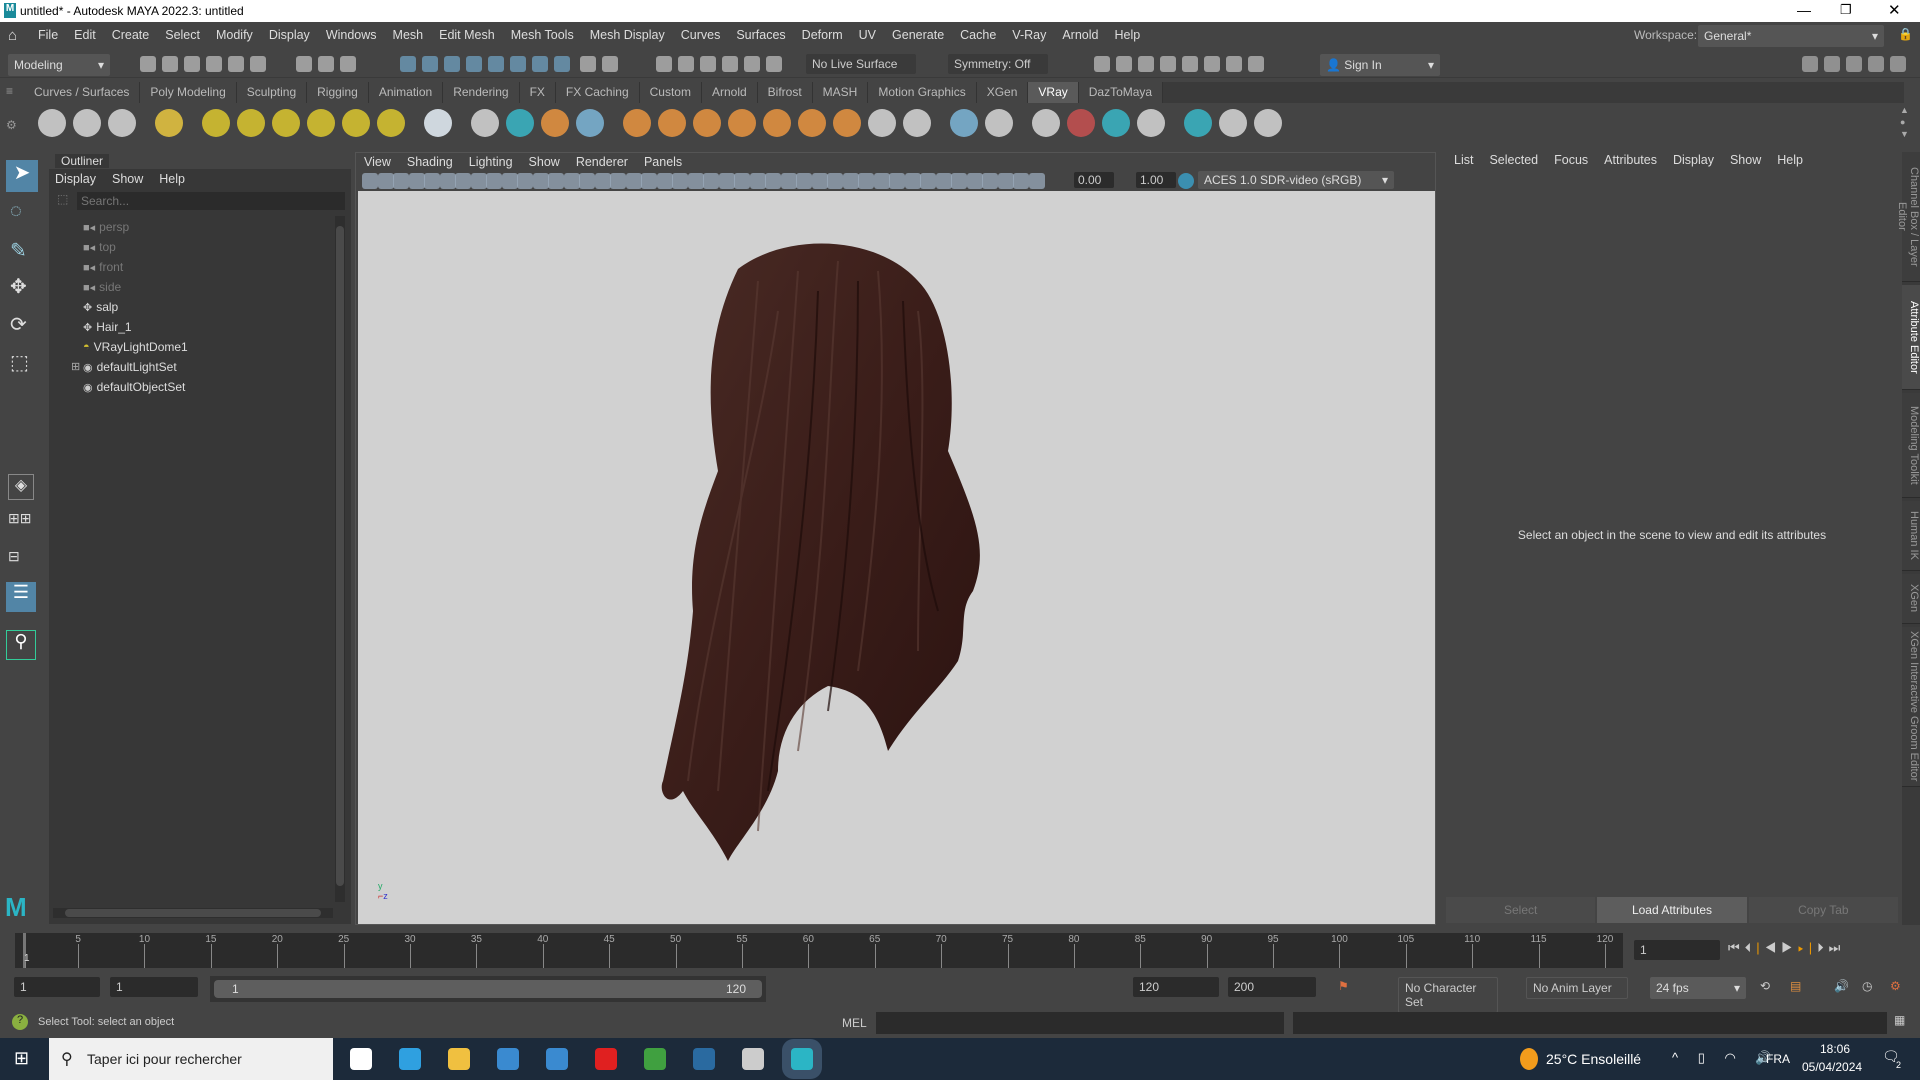 The height and width of the screenshot is (1080, 1920). Describe the element at coordinates (707, 123) in the screenshot. I see `grass-icon` at that location.